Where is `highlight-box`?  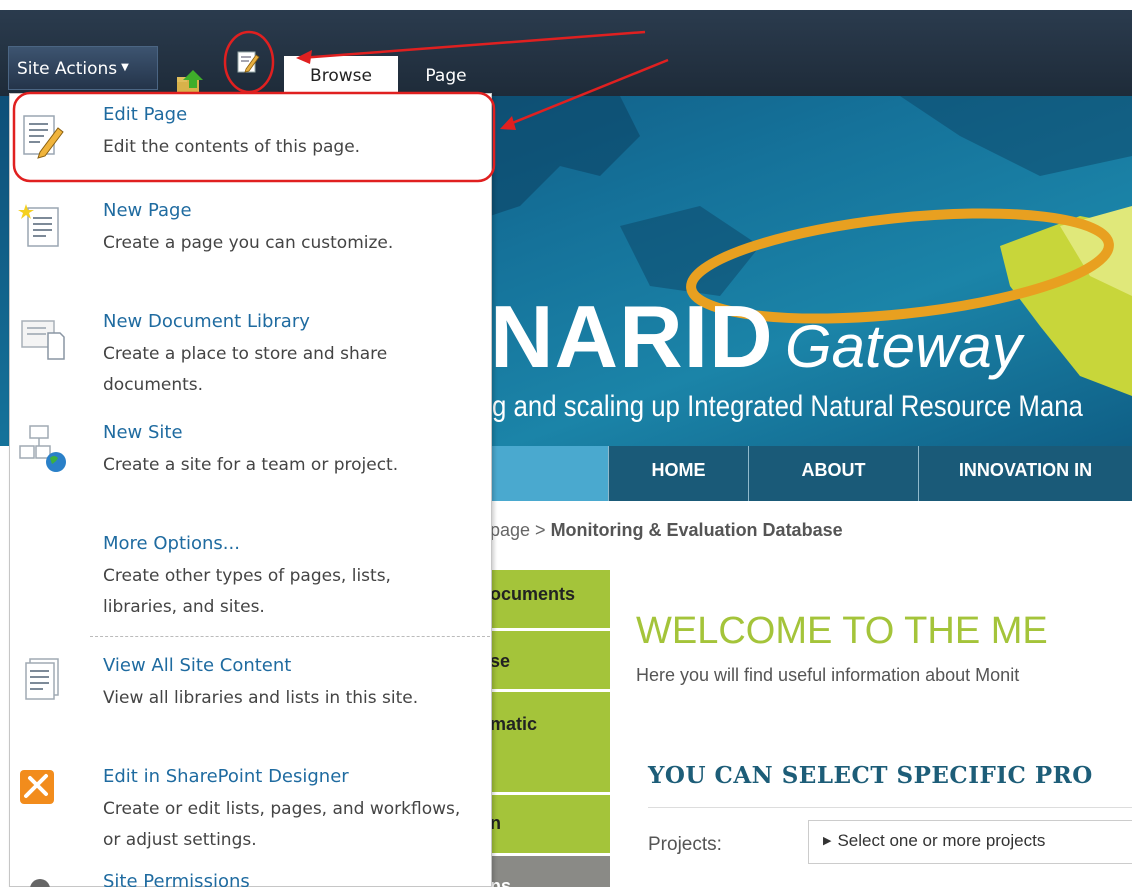 highlight-box is located at coordinates (254, 137).